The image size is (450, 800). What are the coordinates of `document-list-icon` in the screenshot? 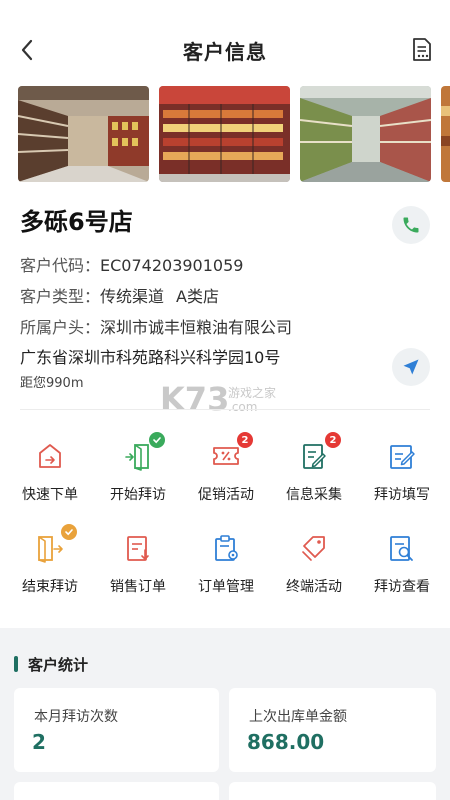 It's located at (422, 49).